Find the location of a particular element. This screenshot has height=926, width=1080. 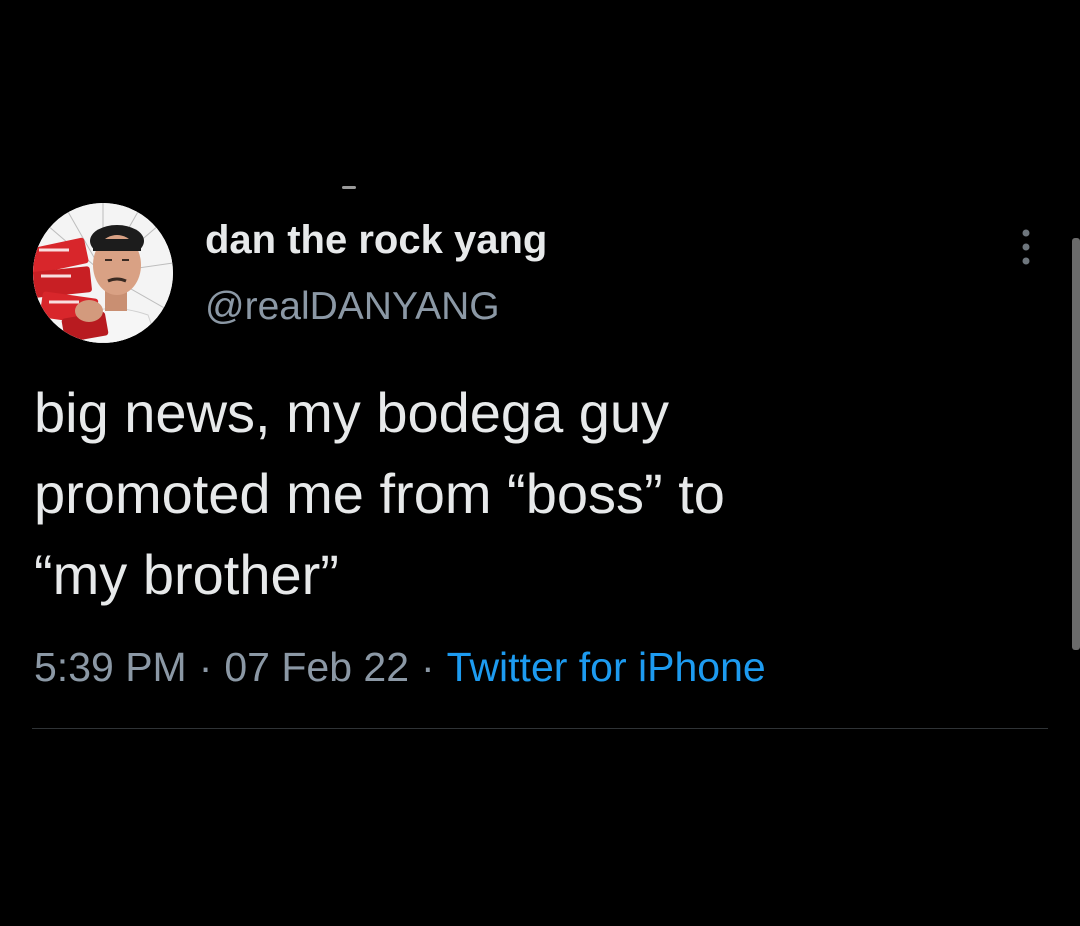

tweet-time: 5:39 PM is located at coordinates (110, 667).